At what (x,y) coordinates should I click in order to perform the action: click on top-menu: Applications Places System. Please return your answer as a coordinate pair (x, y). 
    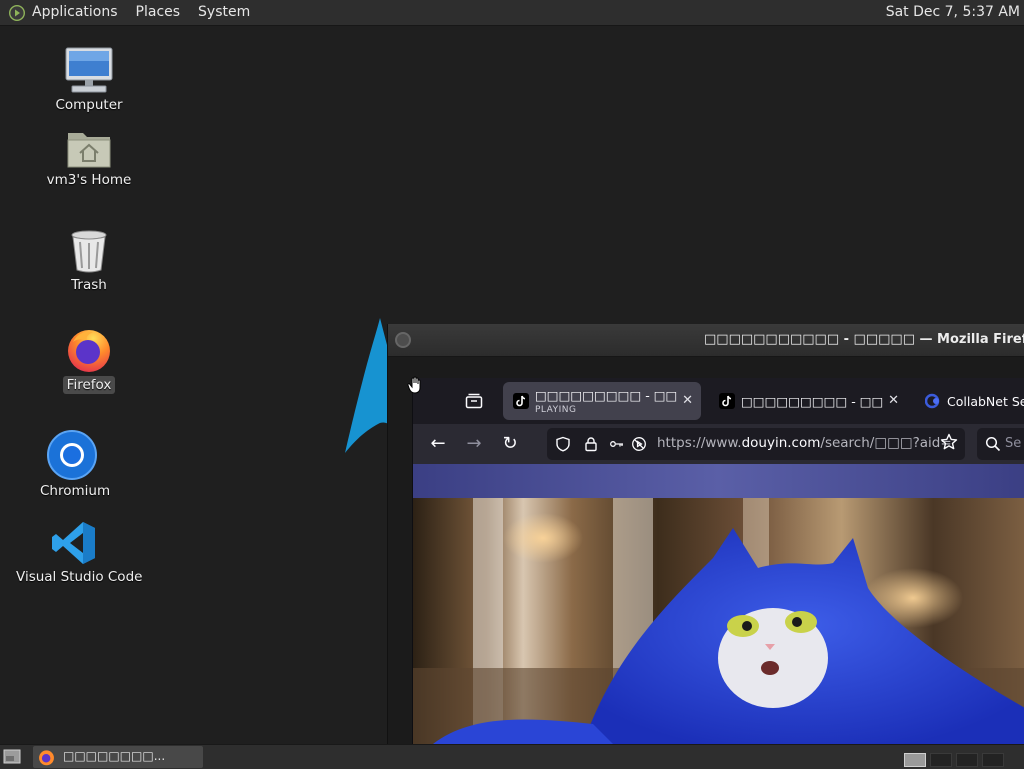
    Looking at the image, I should click on (141, 12).